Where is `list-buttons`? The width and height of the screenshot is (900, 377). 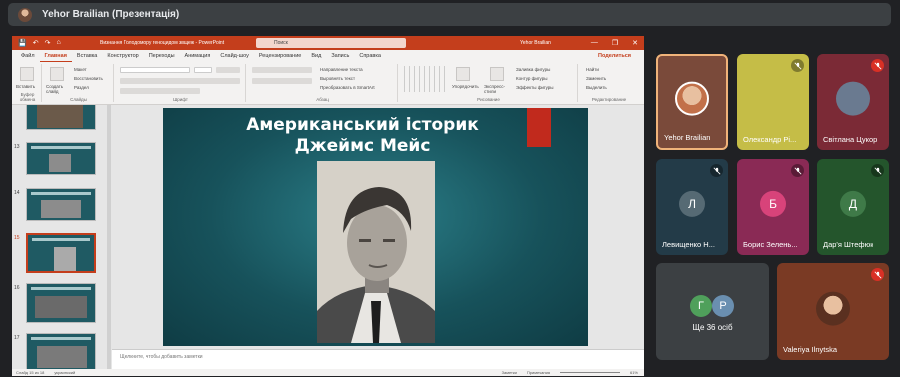
list-buttons is located at coordinates (282, 70).